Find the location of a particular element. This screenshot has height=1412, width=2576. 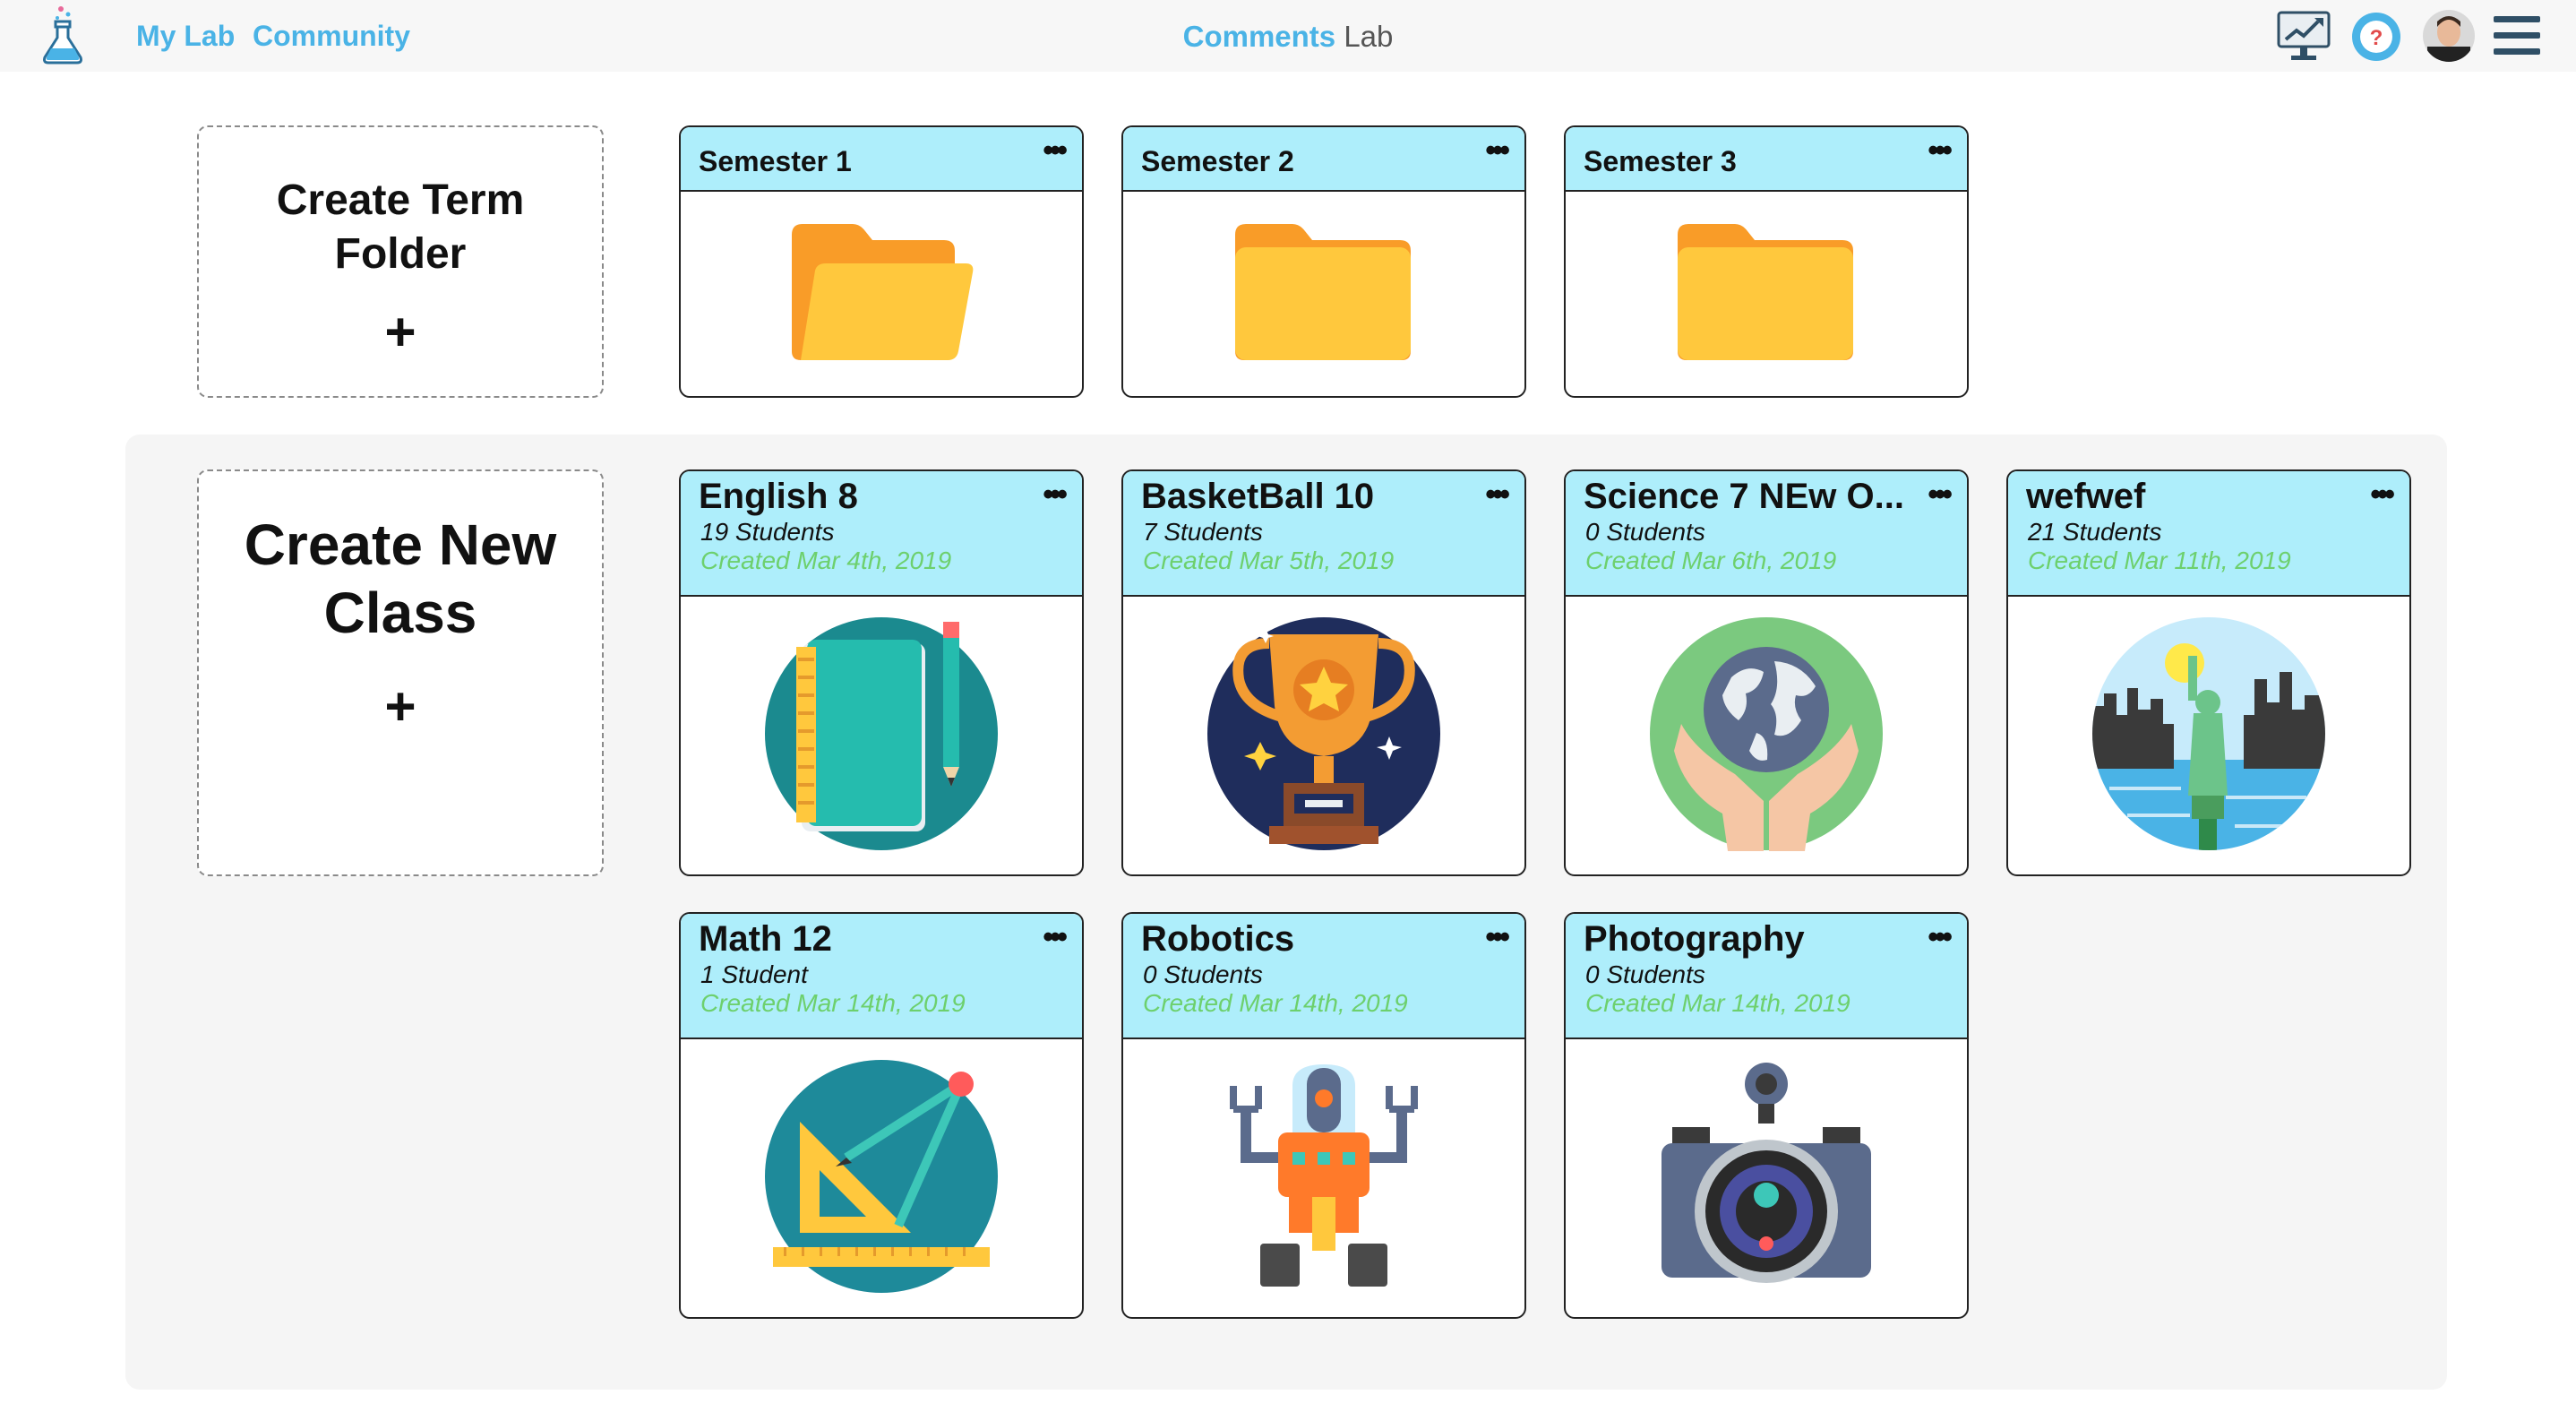

folder-title: Semester 3 is located at coordinates (1660, 161).